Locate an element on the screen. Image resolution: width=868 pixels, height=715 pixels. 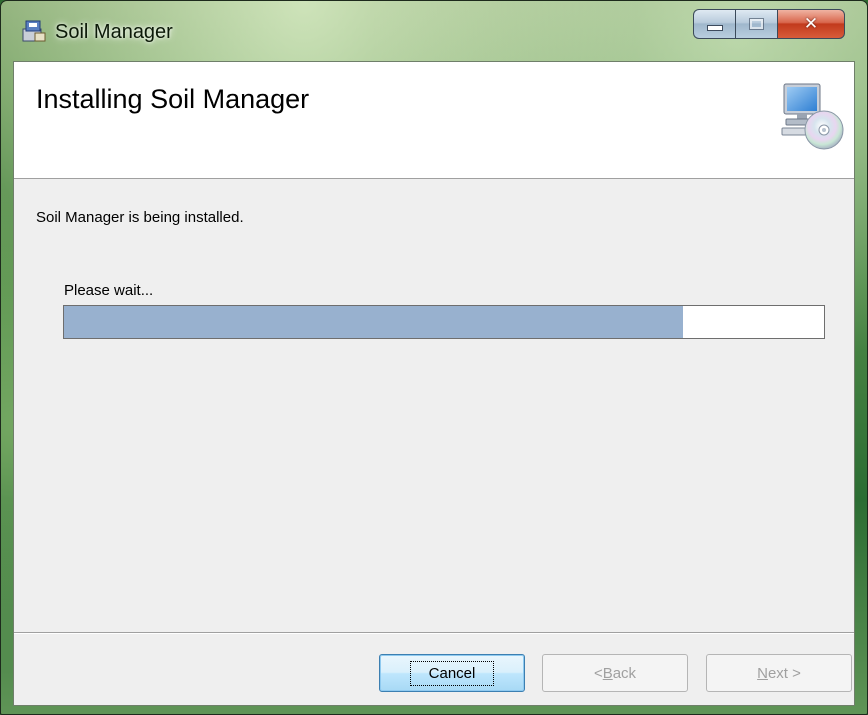
footer-divider is located at coordinates (434, 633).